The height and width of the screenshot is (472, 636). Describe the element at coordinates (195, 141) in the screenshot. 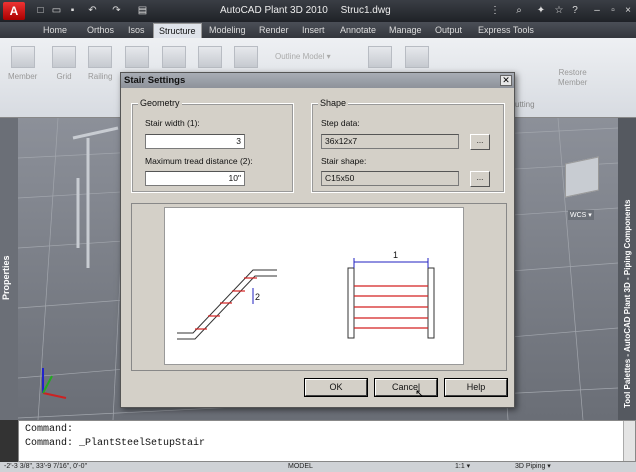

I see `stair-width-field: 3` at that location.